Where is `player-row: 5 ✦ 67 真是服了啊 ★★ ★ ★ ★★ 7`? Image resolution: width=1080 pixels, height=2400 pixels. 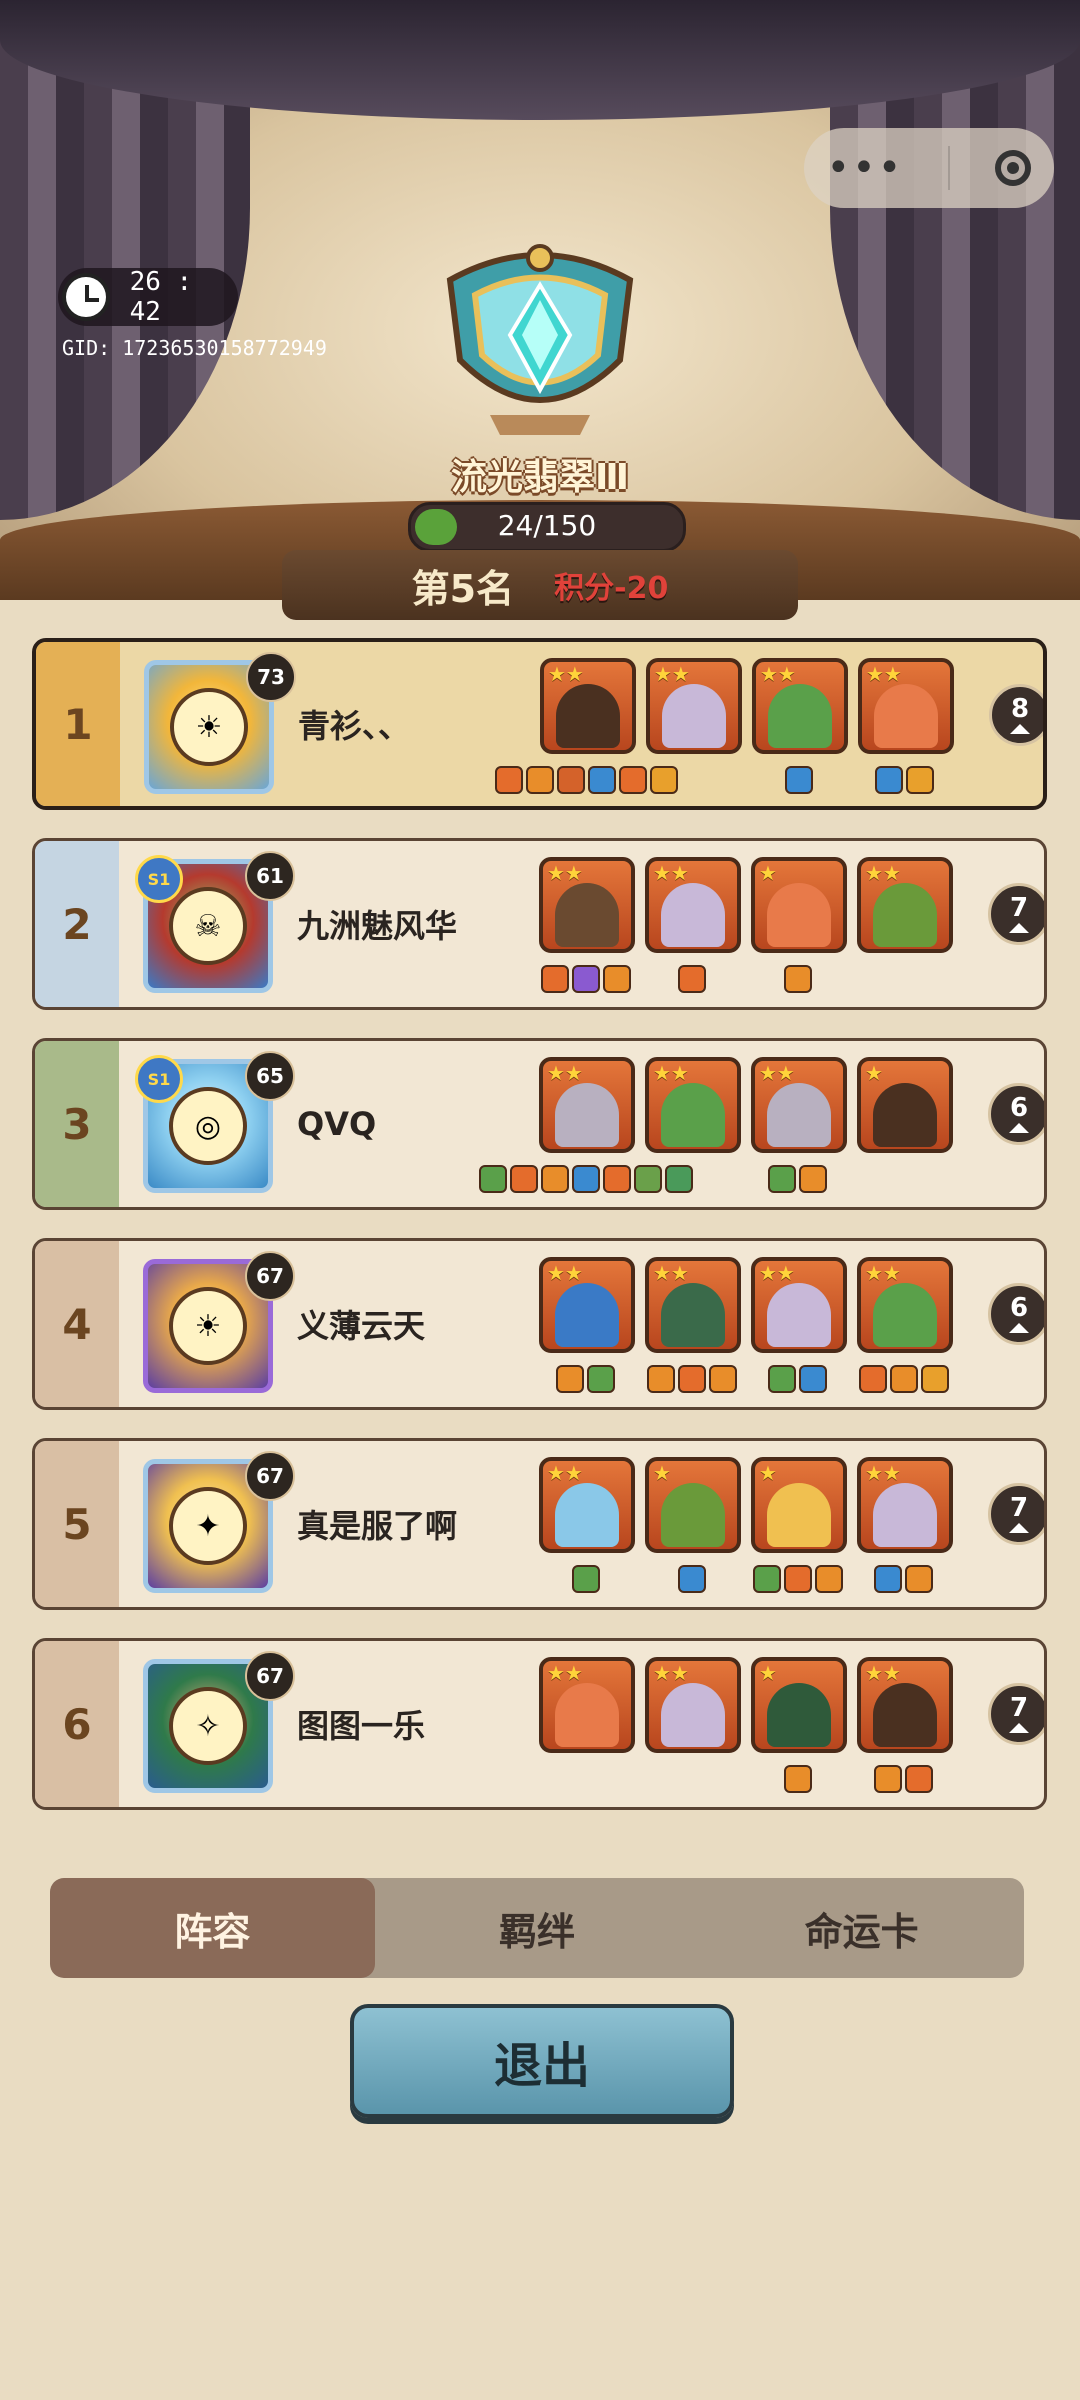 player-row: 5 ✦ 67 真是服了啊 ★★ ★ ★ ★★ 7 is located at coordinates (539, 1524).